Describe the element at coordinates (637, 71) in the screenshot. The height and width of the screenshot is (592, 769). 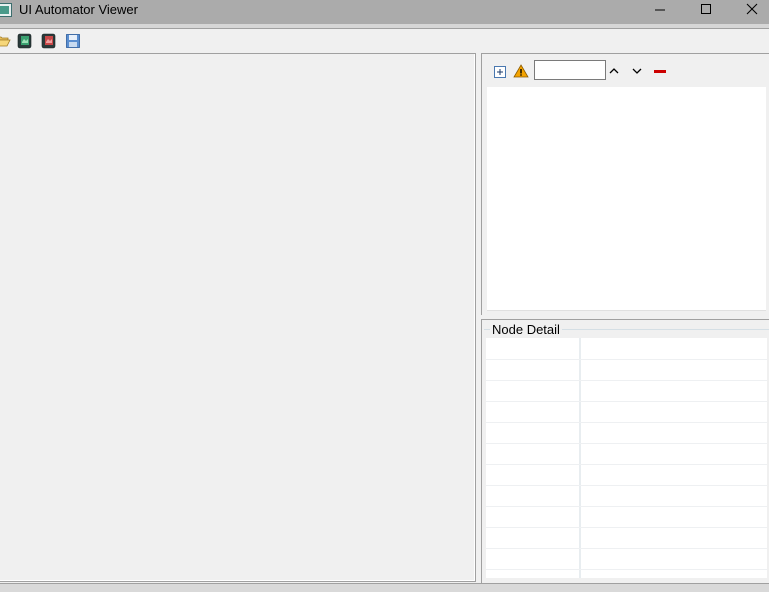
I see `chevron-down-icon` at that location.